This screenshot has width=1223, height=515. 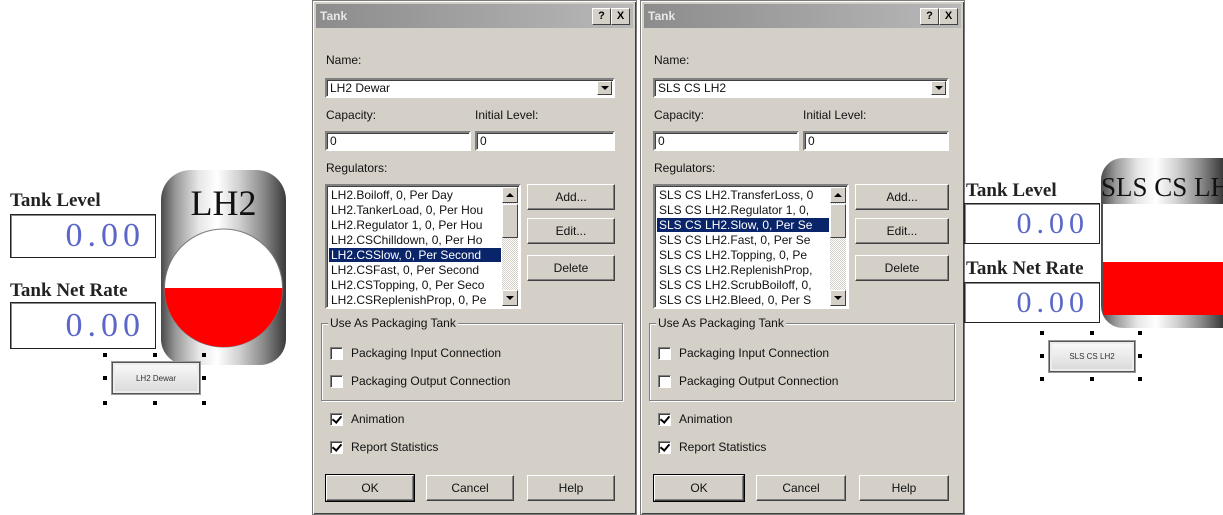 What do you see at coordinates (415, 195) in the screenshot?
I see `list-item: LH2.Boiloff, 0, Per Day` at bounding box center [415, 195].